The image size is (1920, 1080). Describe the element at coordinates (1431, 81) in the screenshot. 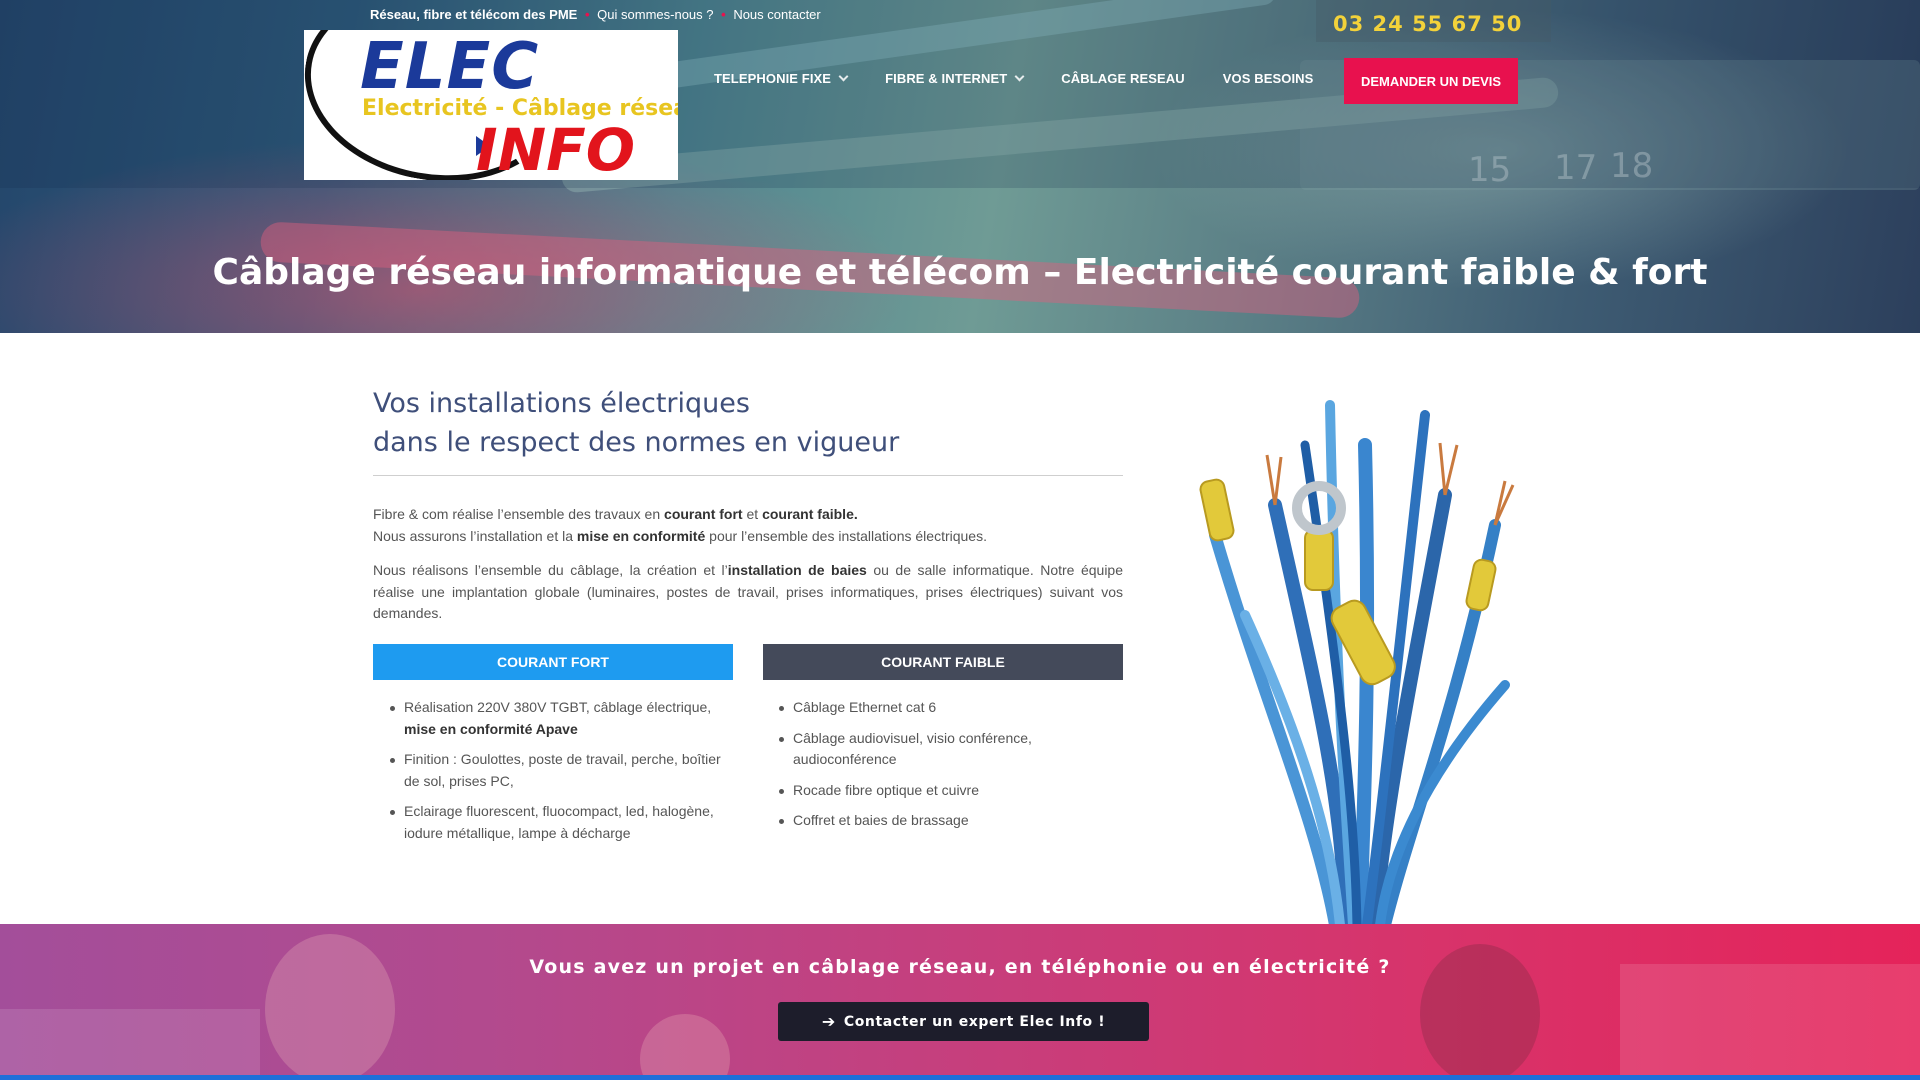

I see `request-quote-button: DEMANDER UN DEVIS` at that location.